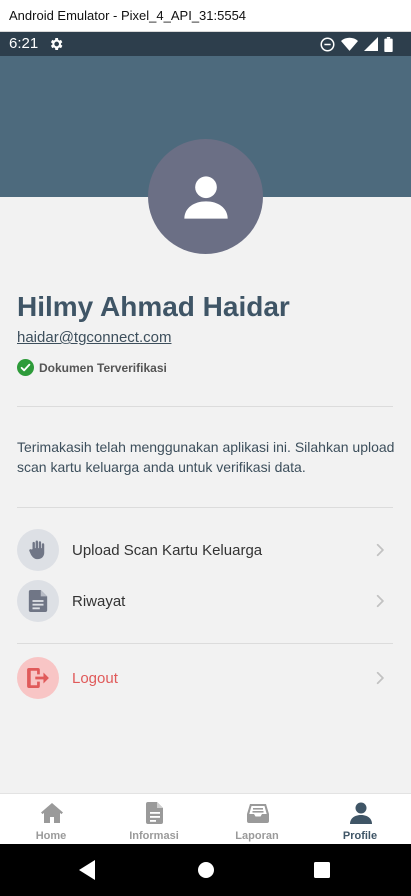  Describe the element at coordinates (327, 44) in the screenshot. I see `do-not-disturb-icon` at that location.